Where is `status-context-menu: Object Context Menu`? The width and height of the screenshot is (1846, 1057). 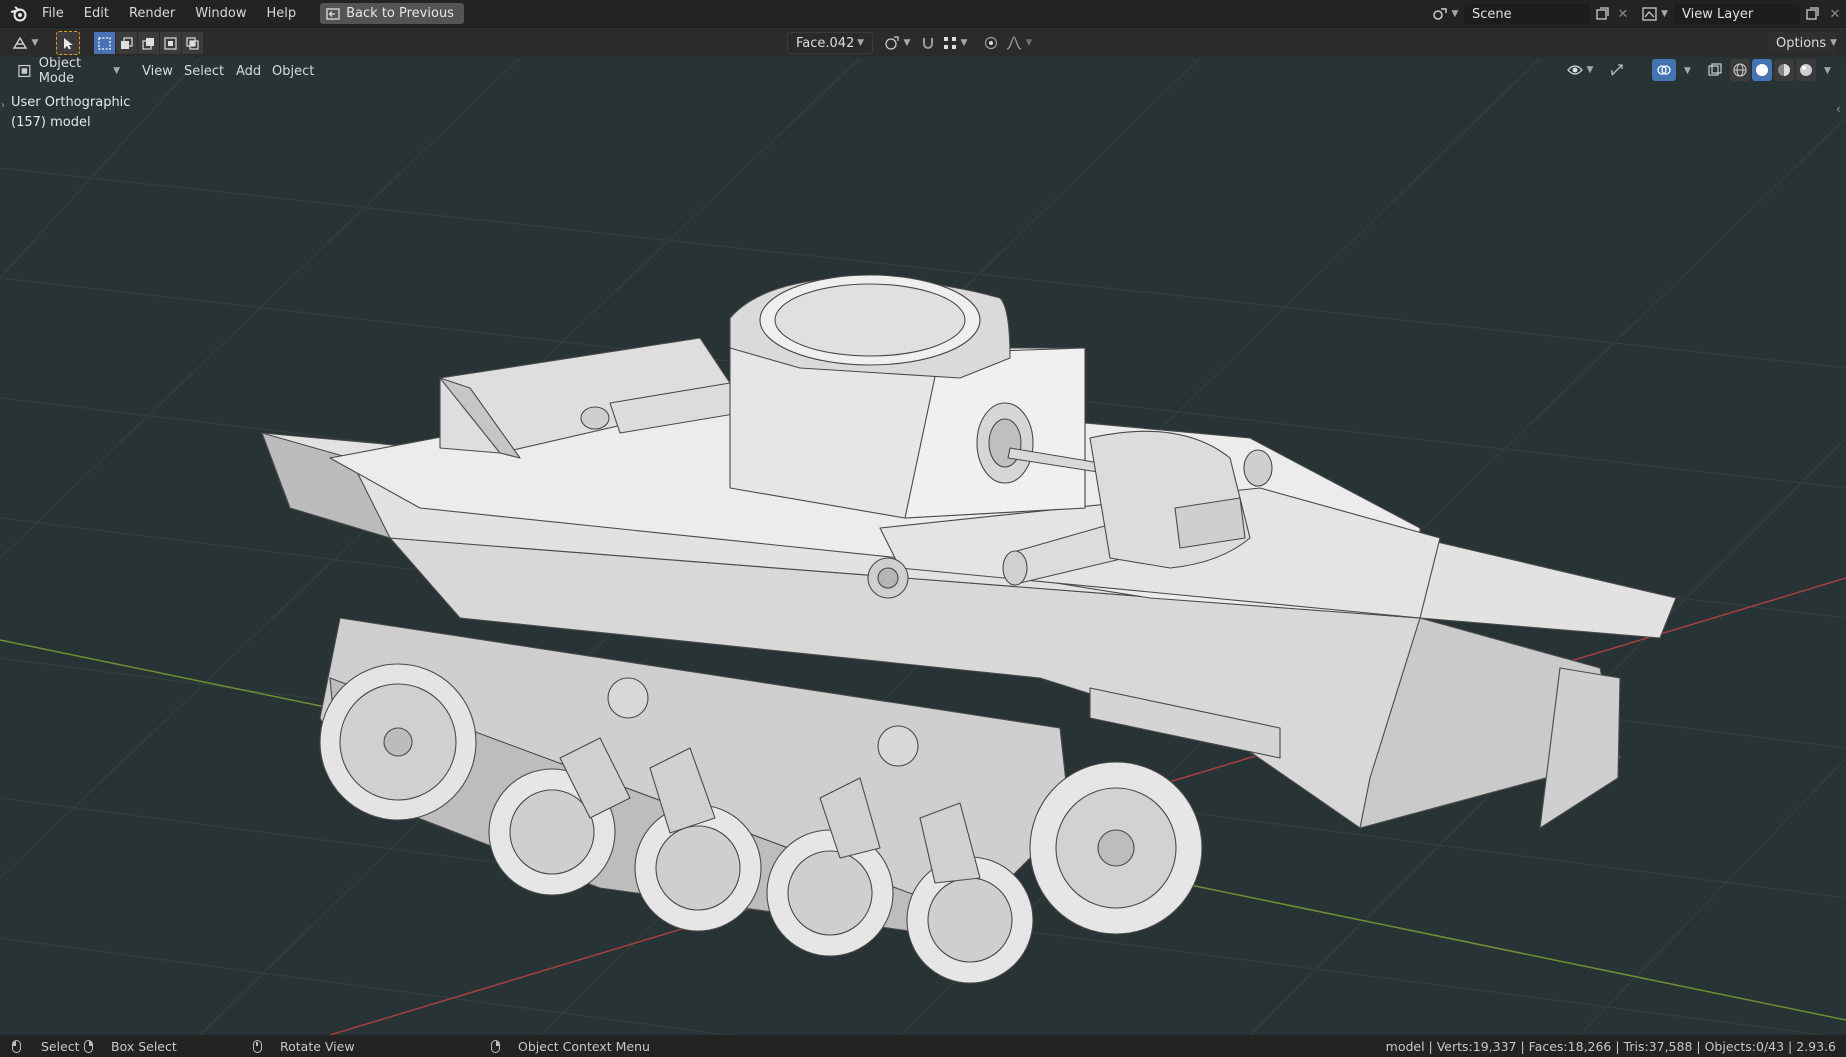 status-context-menu: Object Context Menu is located at coordinates (570, 1046).